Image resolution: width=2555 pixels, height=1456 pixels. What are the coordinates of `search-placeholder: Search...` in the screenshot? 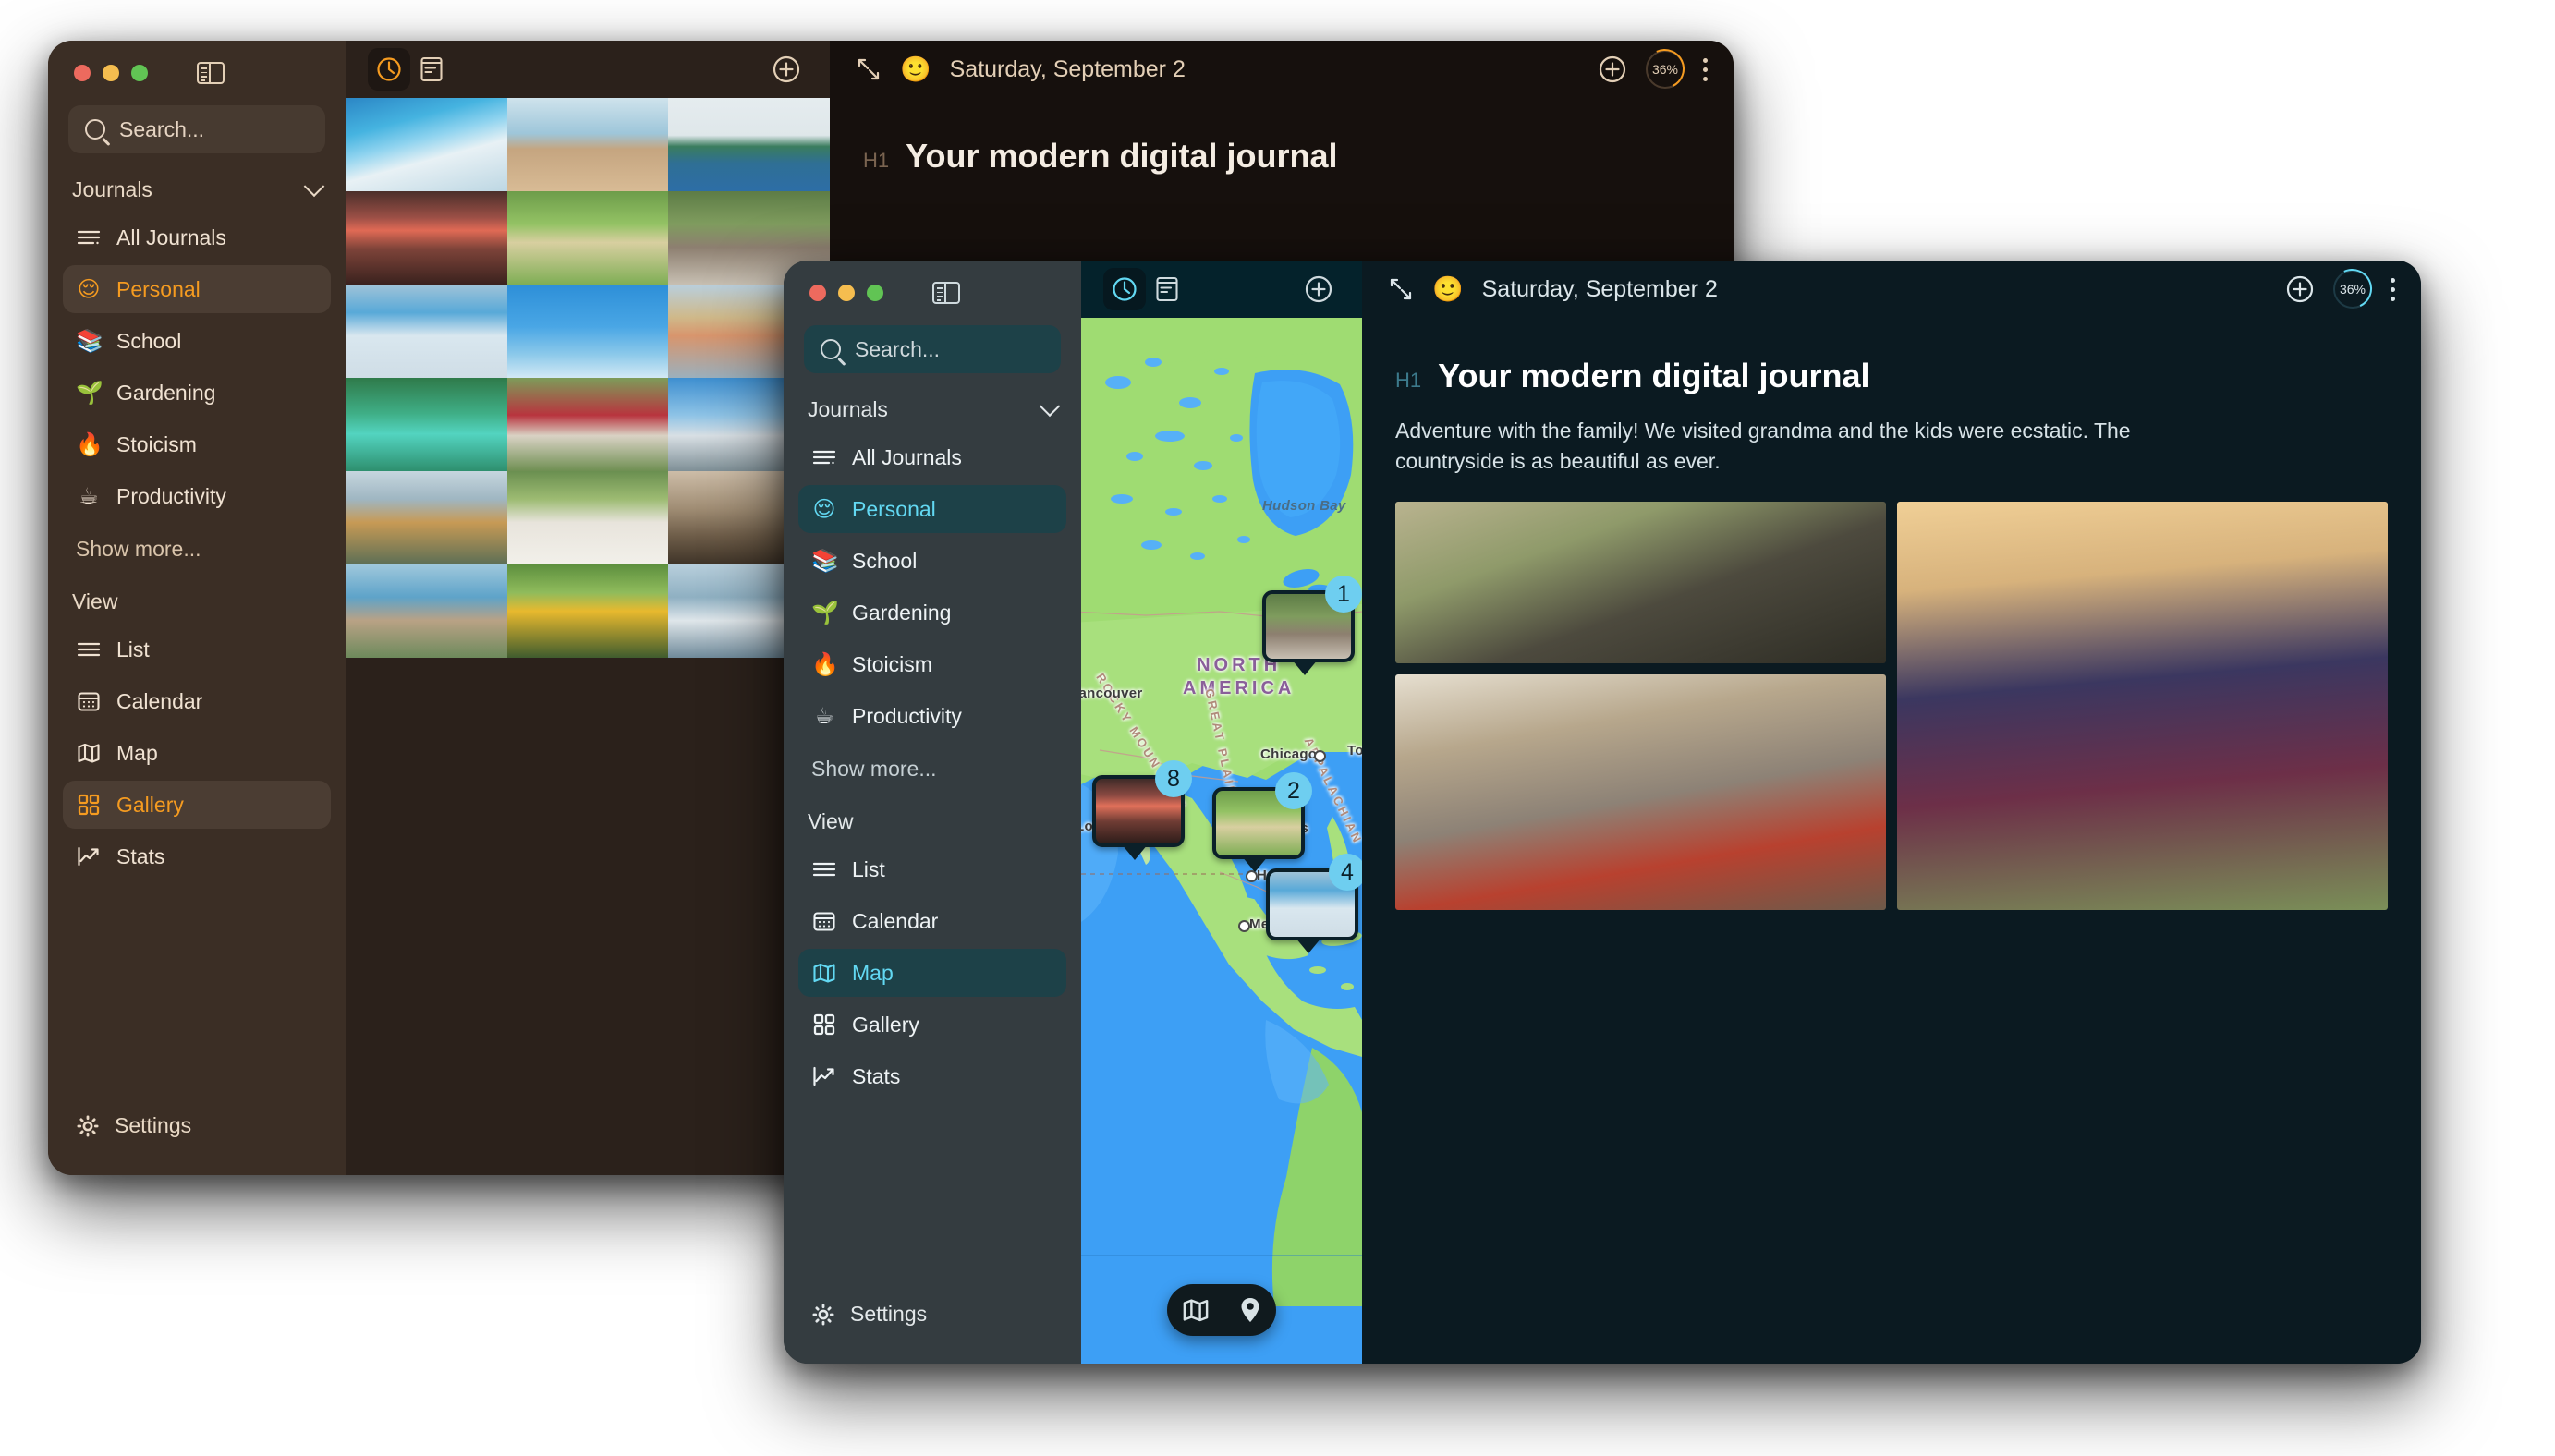 It's located at (162, 128).